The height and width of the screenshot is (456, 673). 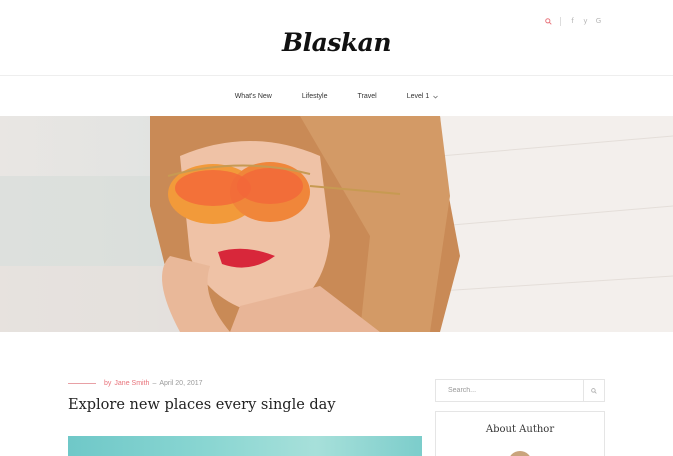 What do you see at coordinates (154, 383) in the screenshot?
I see `meta-dash: –` at bounding box center [154, 383].